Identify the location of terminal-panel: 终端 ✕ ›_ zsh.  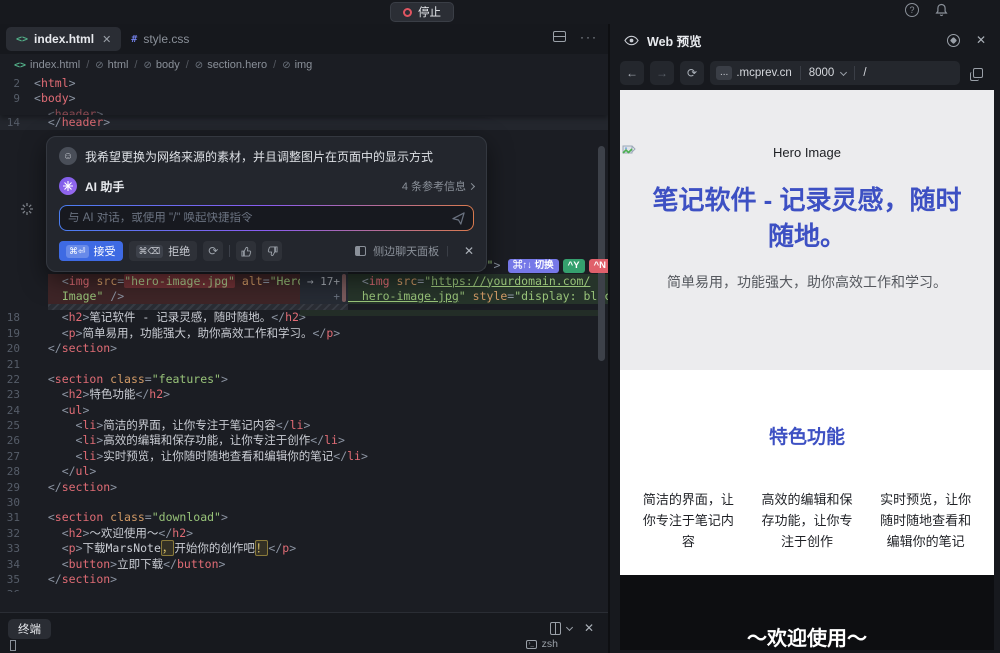
(304, 632).